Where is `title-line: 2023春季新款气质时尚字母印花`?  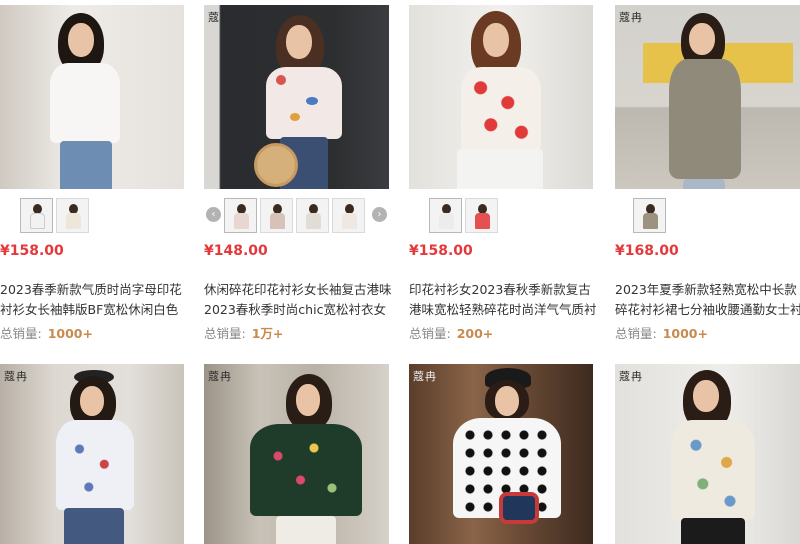 title-line: 2023春季新款气质时尚字母印花 is located at coordinates (97, 290).